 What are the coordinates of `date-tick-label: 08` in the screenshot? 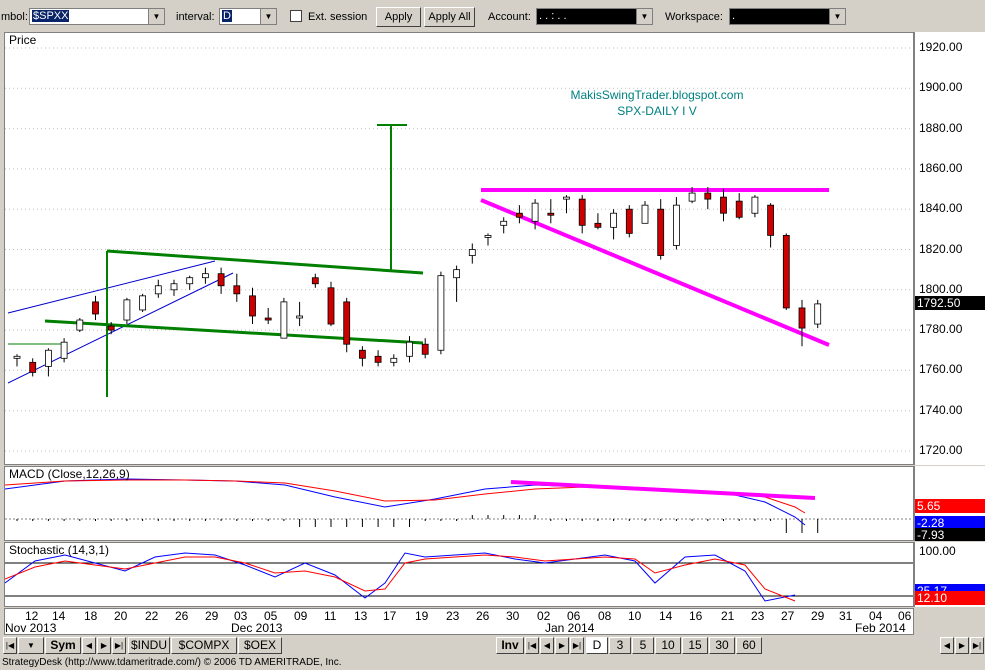 It's located at (605, 616).